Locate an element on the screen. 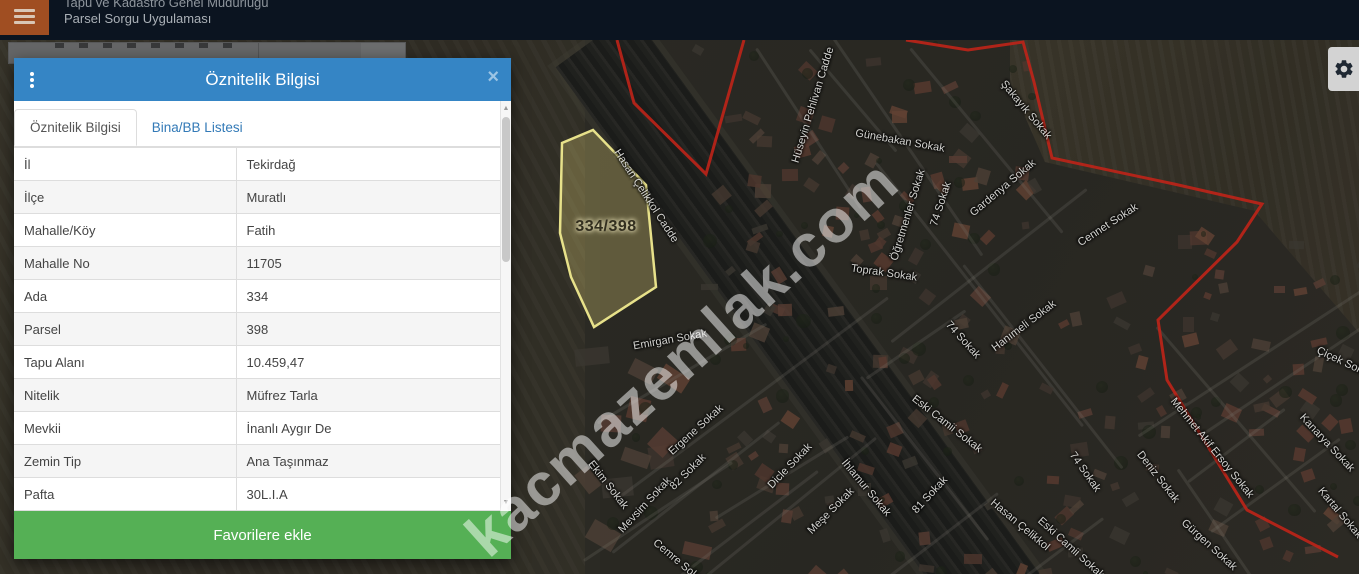 The height and width of the screenshot is (574, 1359). row-value: Tekirdağ is located at coordinates (368, 164).